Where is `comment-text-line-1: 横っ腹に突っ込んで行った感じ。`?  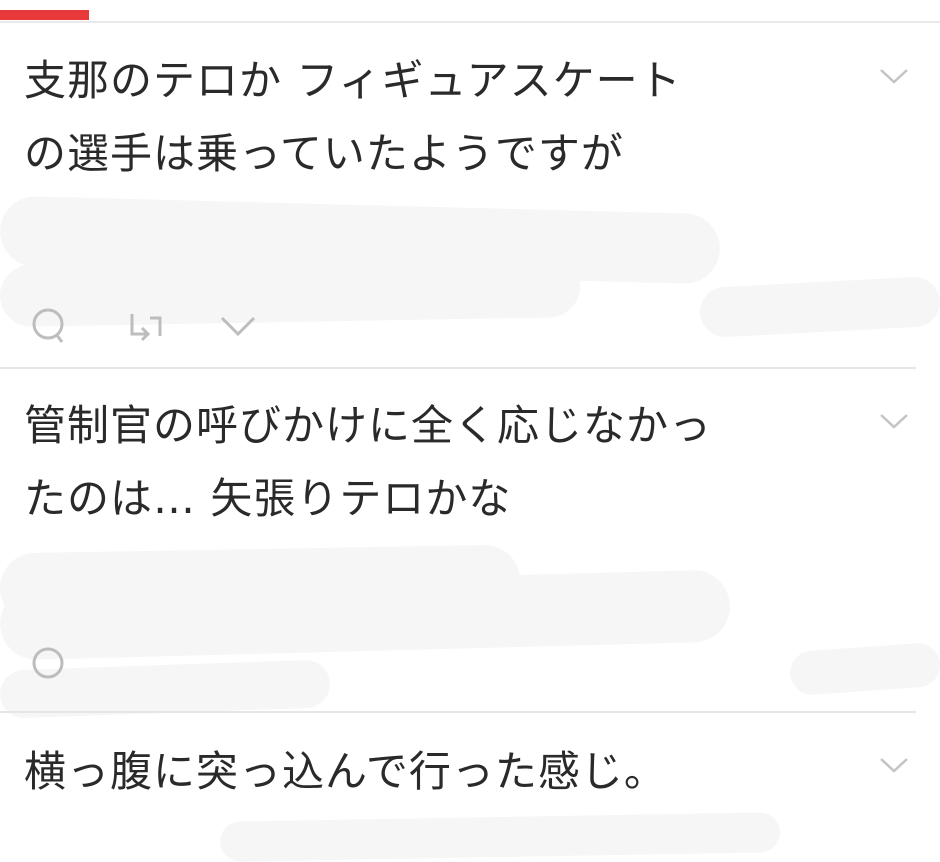
comment-text-line-1: 横っ腹に突っ込んで行った感じ。 is located at coordinates (345, 771).